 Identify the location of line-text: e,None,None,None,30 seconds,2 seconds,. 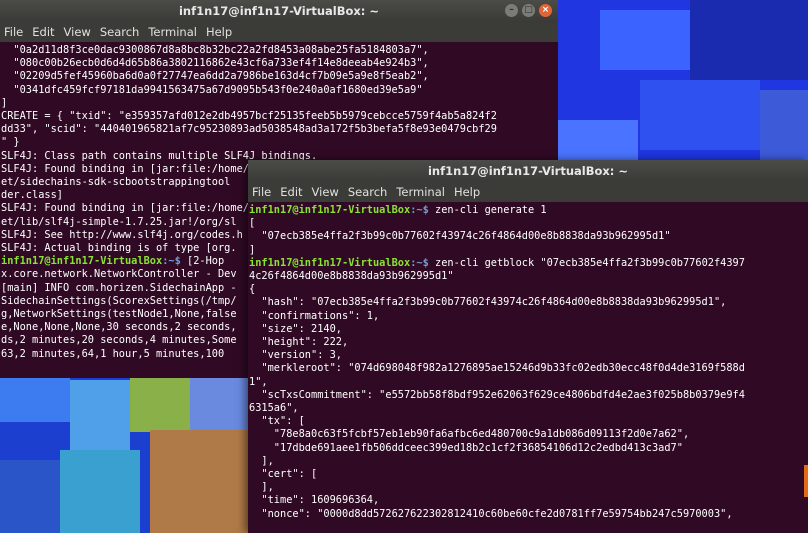
(119, 327).